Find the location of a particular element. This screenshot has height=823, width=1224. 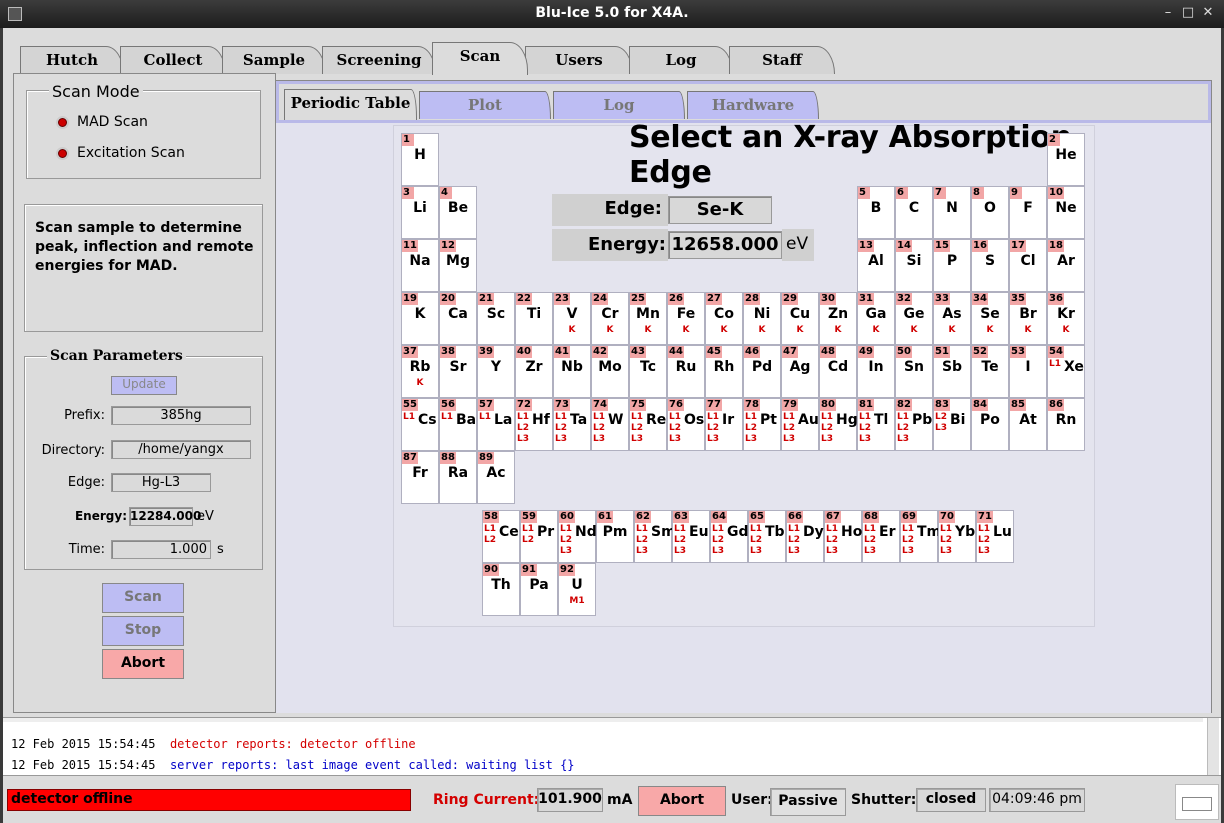

element-nd: 60 Nd L1 L2 L3 is located at coordinates (577, 536).